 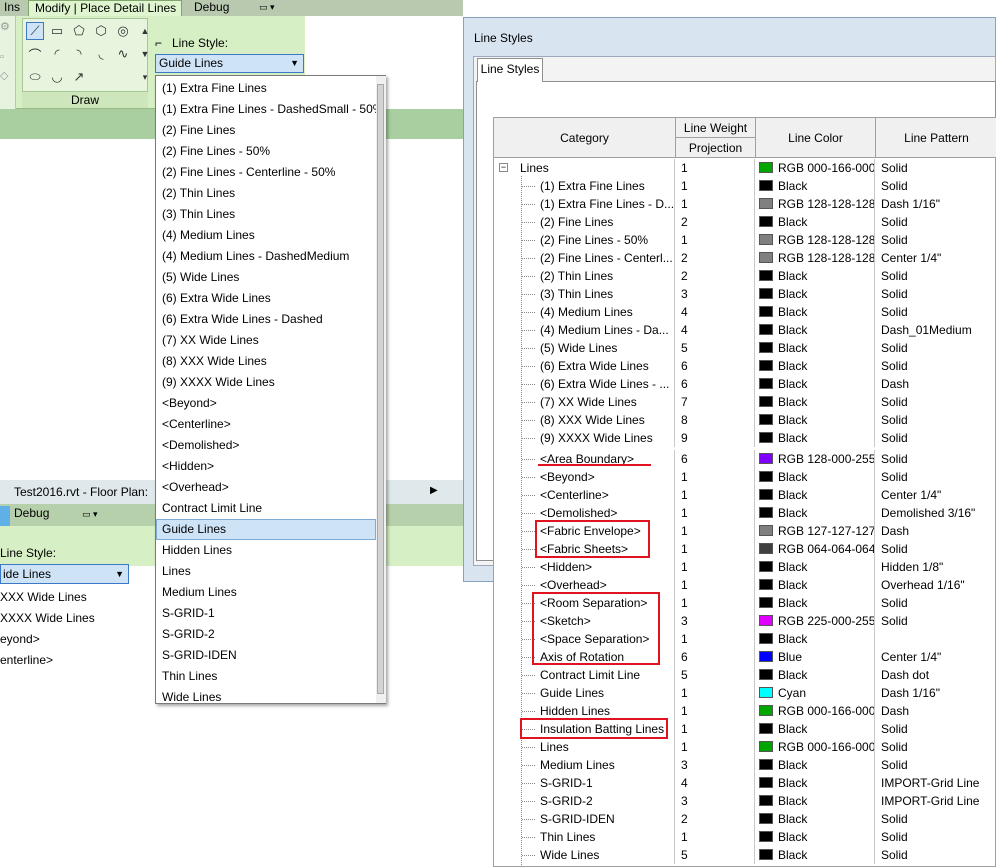 What do you see at coordinates (815, 168) in the screenshot?
I see `line-color-cell: RGB 000-166-000` at bounding box center [815, 168].